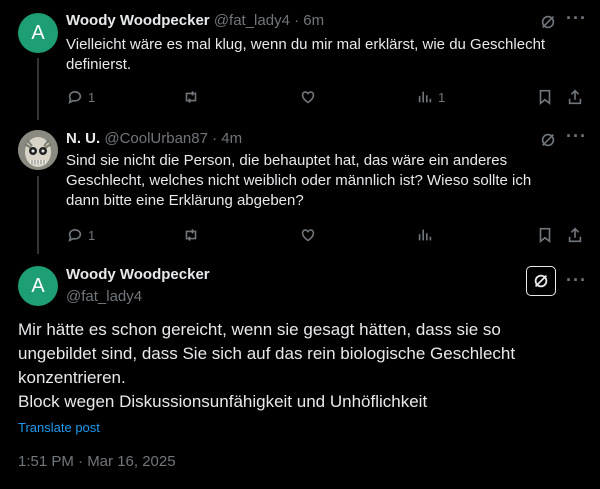 This screenshot has width=600, height=489. What do you see at coordinates (442, 97) in the screenshot?
I see `view-count: 1` at bounding box center [442, 97].